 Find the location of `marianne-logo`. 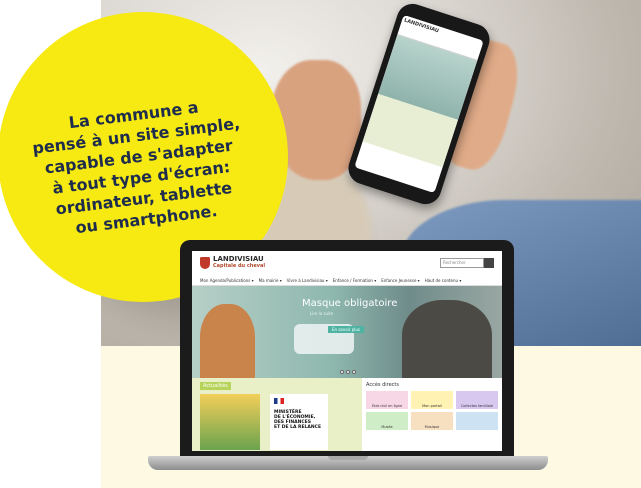

marianne-logo is located at coordinates (279, 401).